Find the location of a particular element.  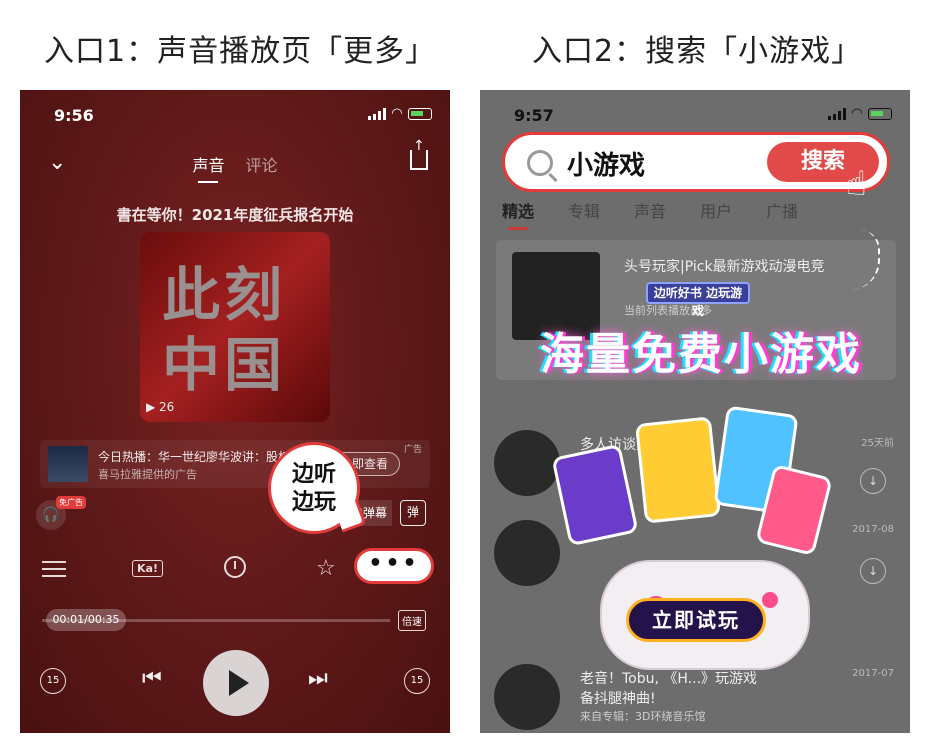

caption-right: 入口2：搜索「小游戏」 is located at coordinates (697, 51).